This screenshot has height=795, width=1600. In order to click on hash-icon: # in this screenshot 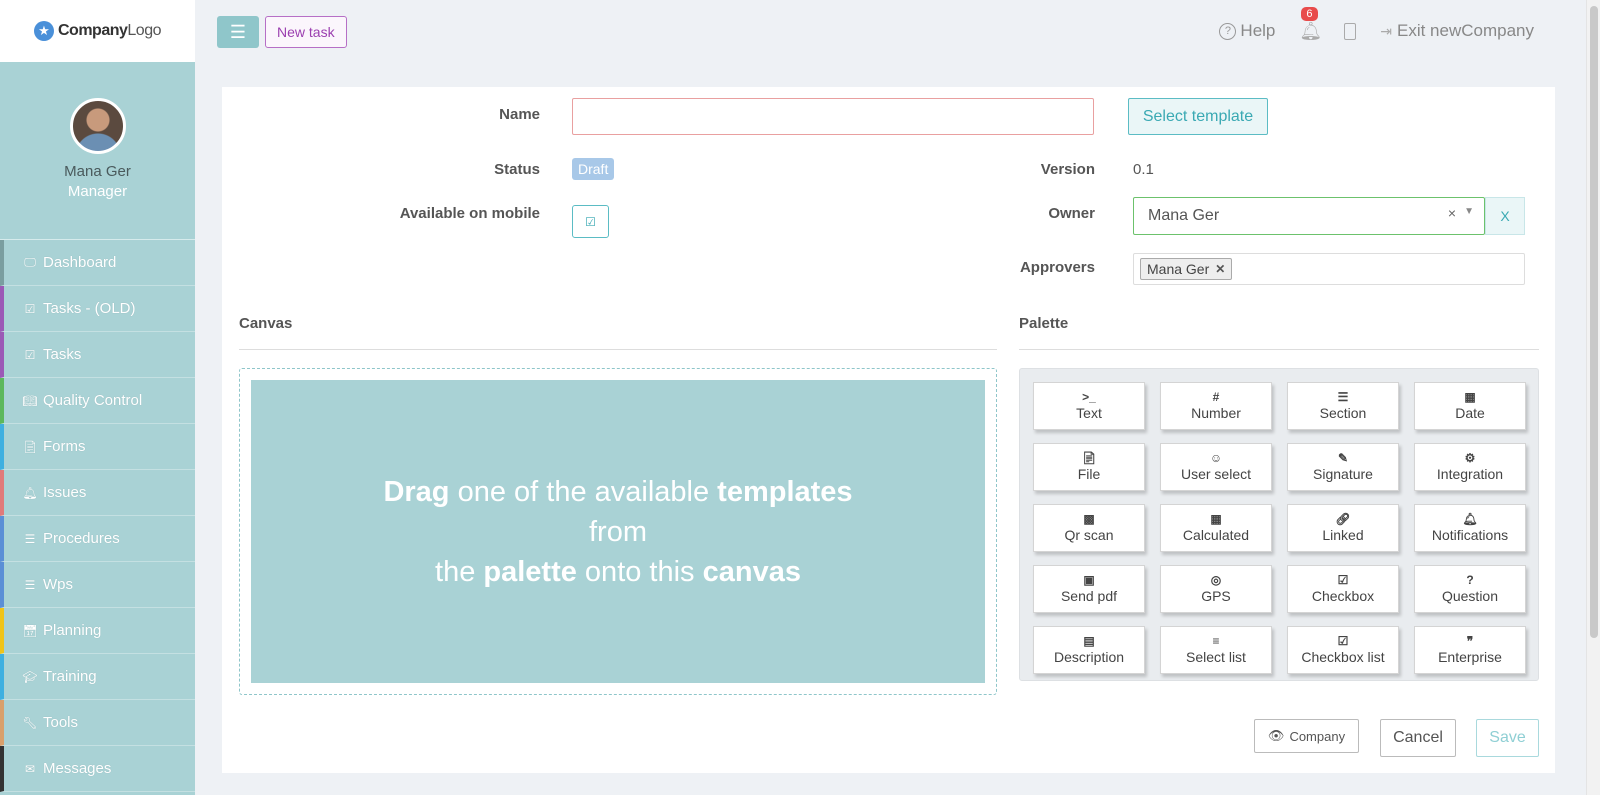, I will do `click(1216, 397)`.